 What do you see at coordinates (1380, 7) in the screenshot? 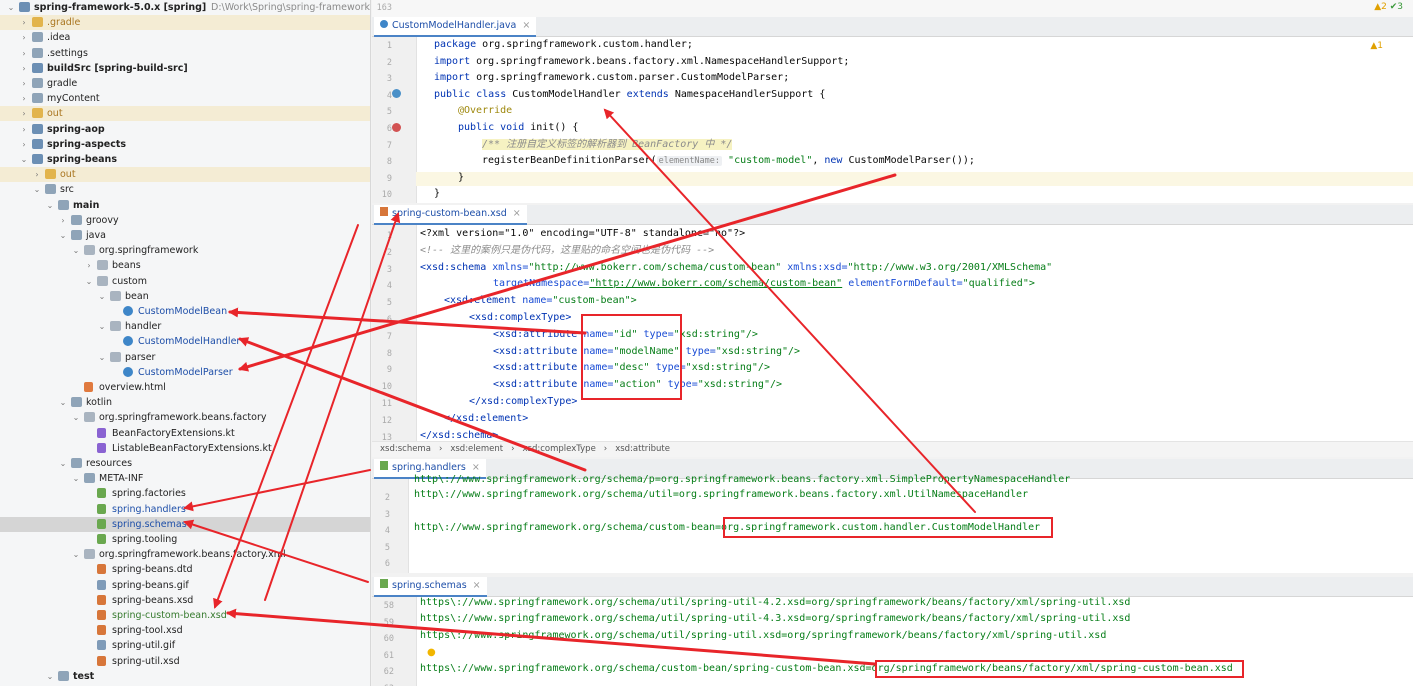
I see `warning-count: ▲2` at bounding box center [1380, 7].